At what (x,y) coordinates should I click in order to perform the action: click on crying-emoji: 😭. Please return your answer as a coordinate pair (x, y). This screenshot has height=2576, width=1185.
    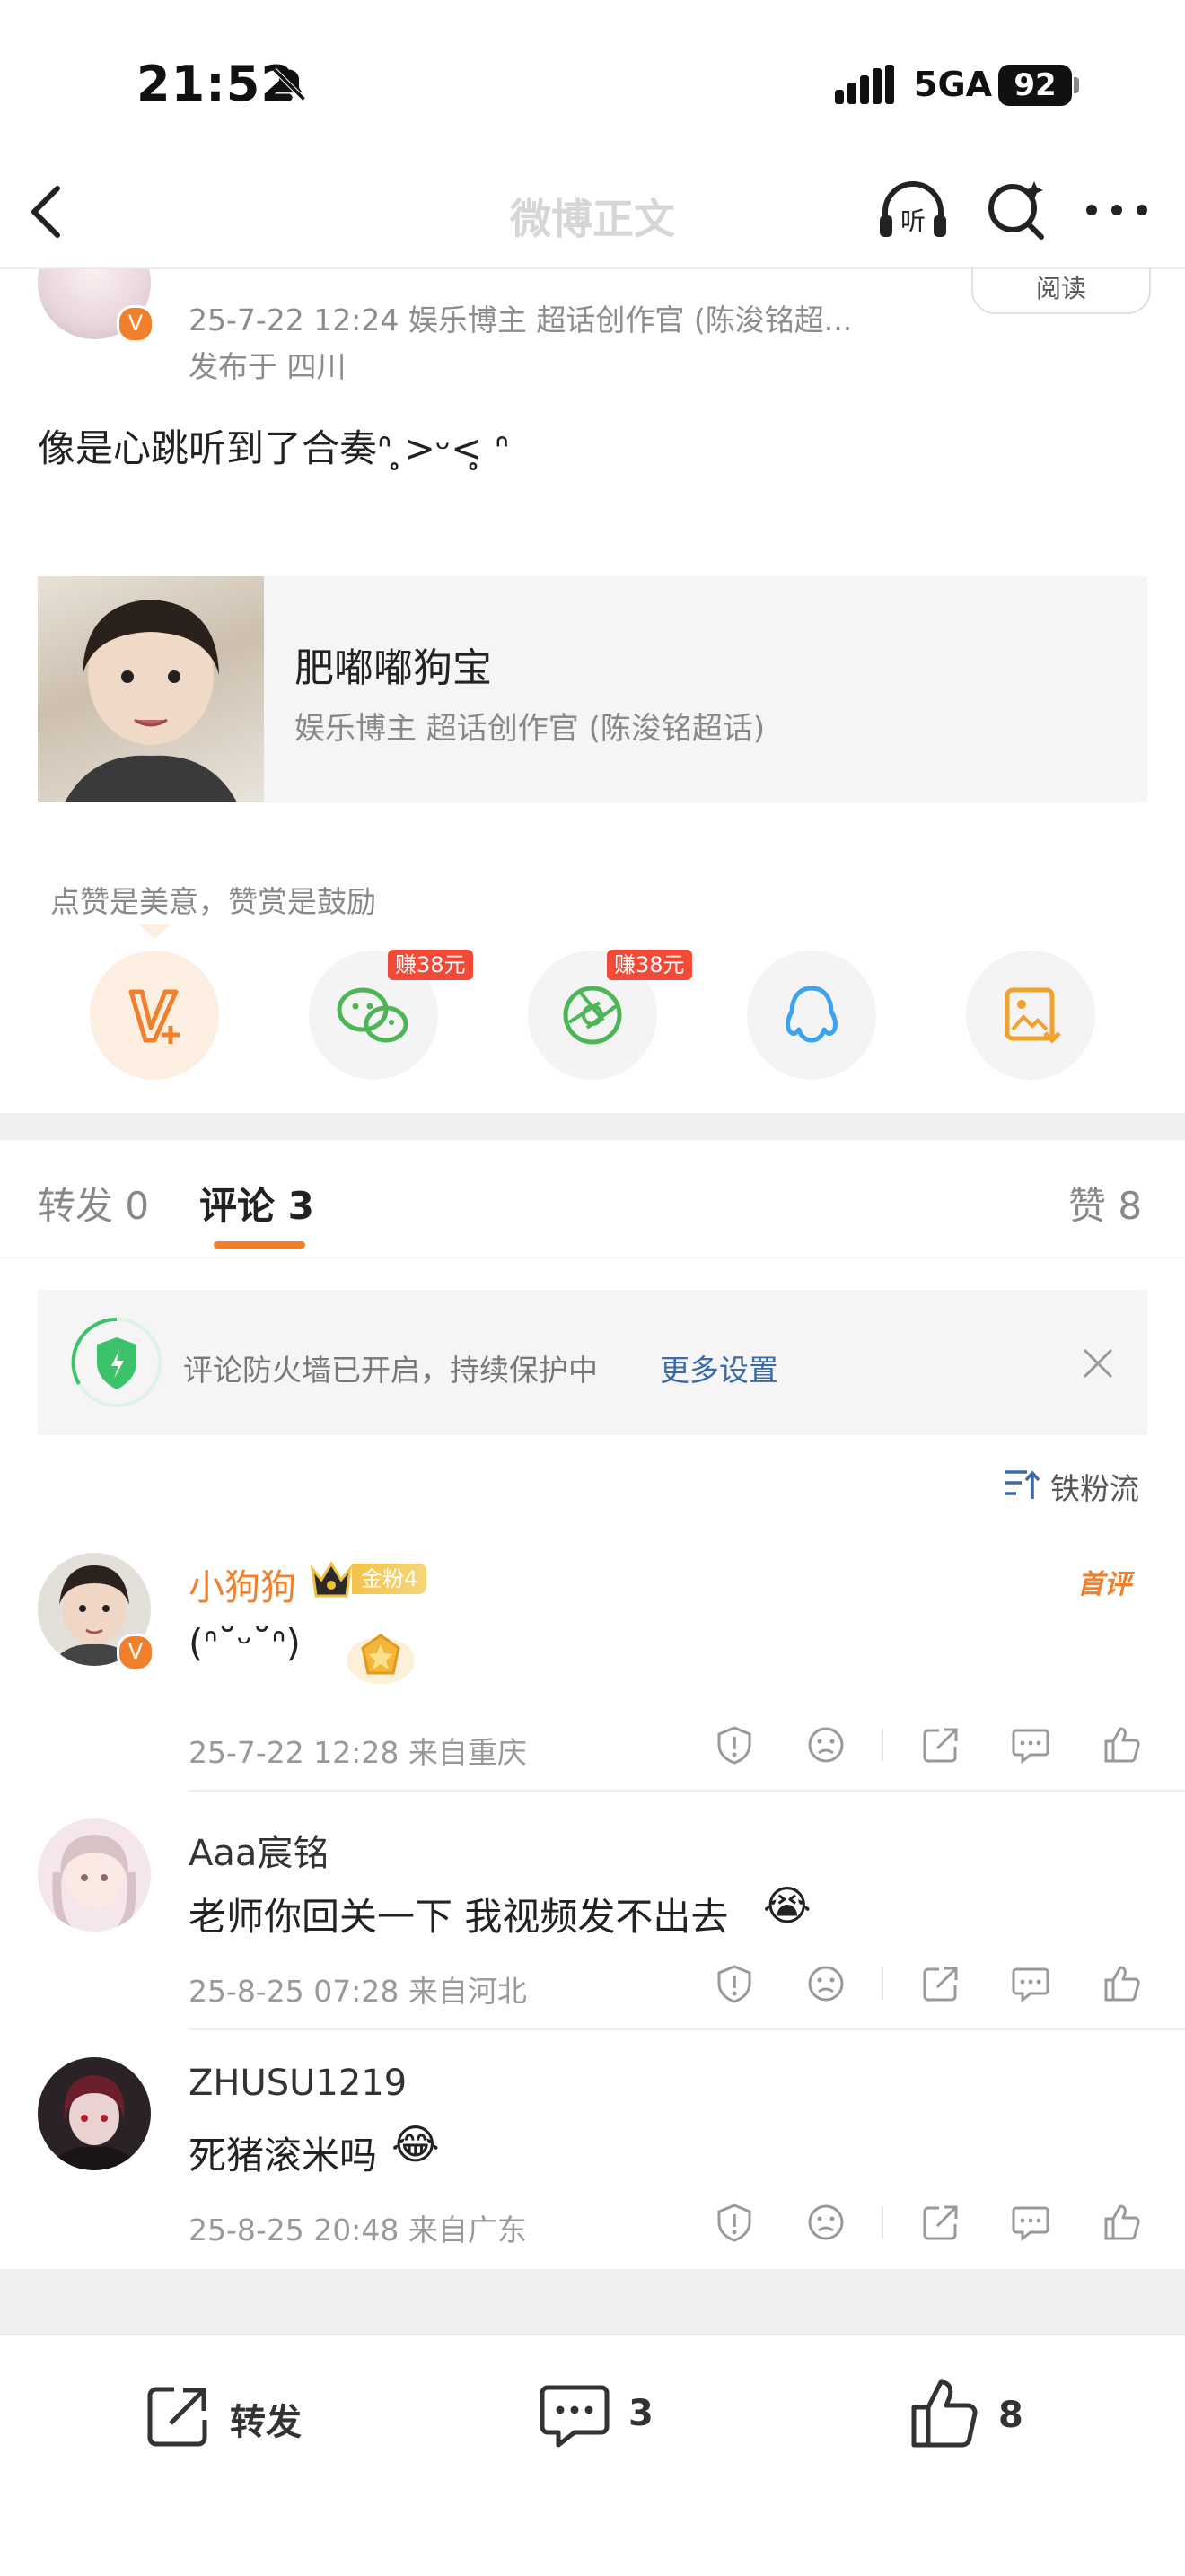
    Looking at the image, I should click on (787, 1906).